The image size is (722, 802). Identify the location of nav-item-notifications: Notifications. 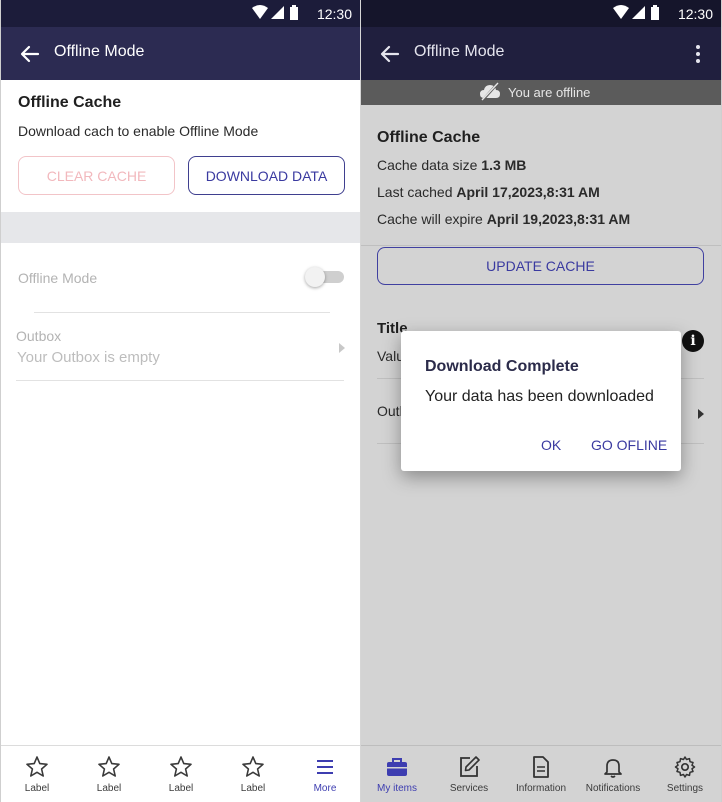
(613, 774).